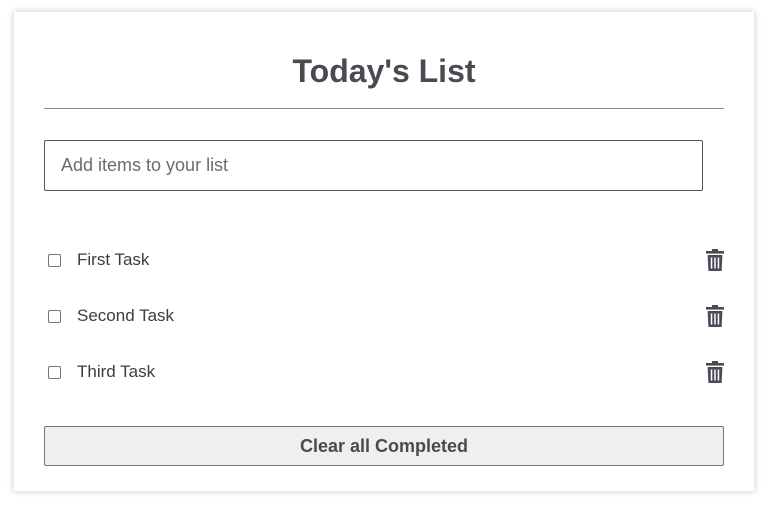  What do you see at coordinates (116, 371) in the screenshot?
I see `task-label: Third Task` at bounding box center [116, 371].